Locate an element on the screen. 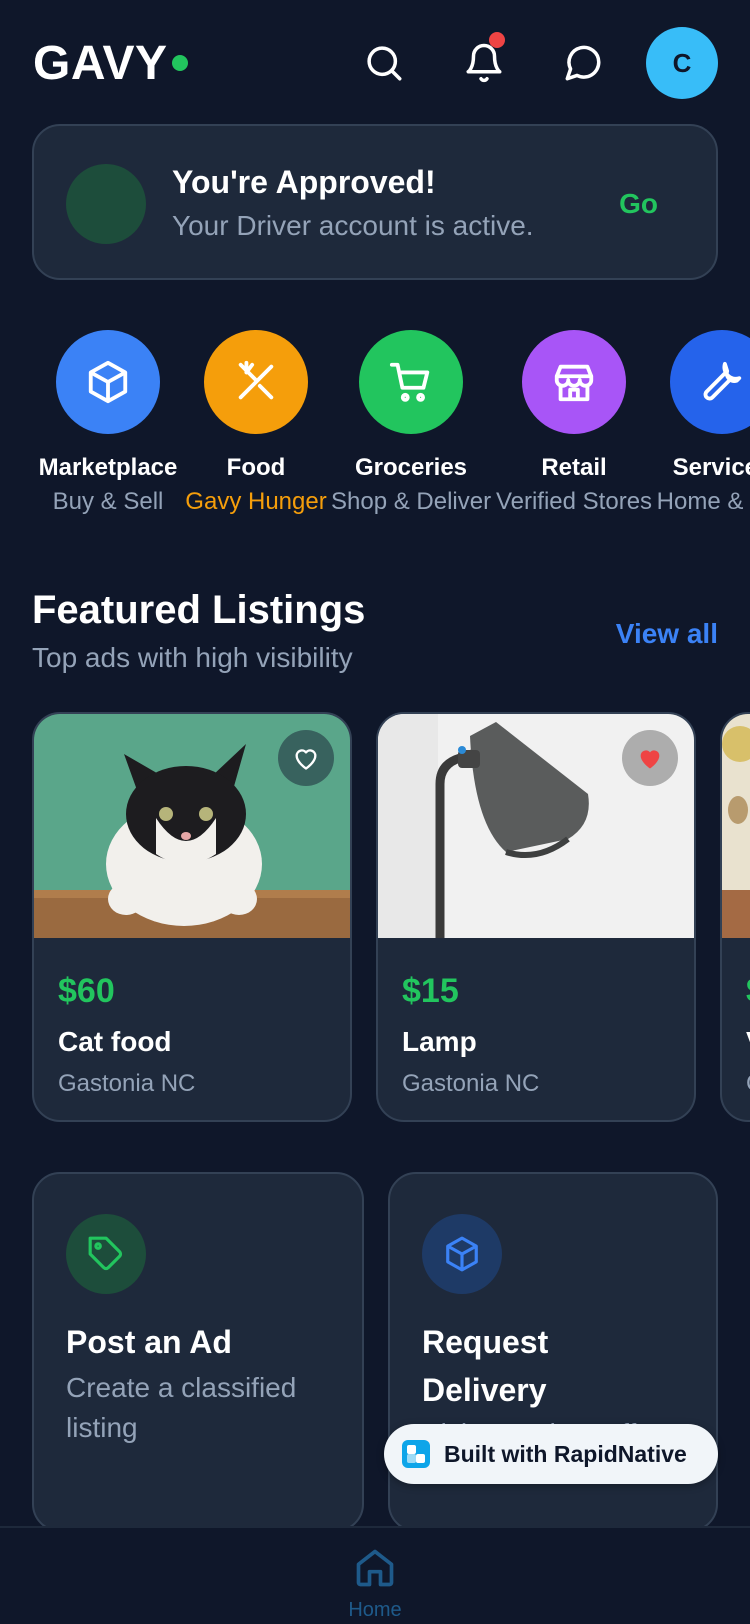 The height and width of the screenshot is (1624, 750). search-button is located at coordinates (384, 63).